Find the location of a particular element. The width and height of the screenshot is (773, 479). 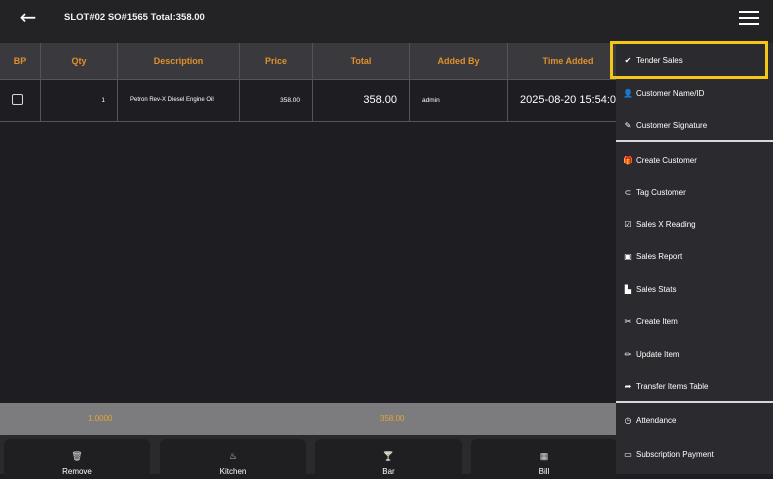

summary-amount-total: 358.00 is located at coordinates (392, 418).